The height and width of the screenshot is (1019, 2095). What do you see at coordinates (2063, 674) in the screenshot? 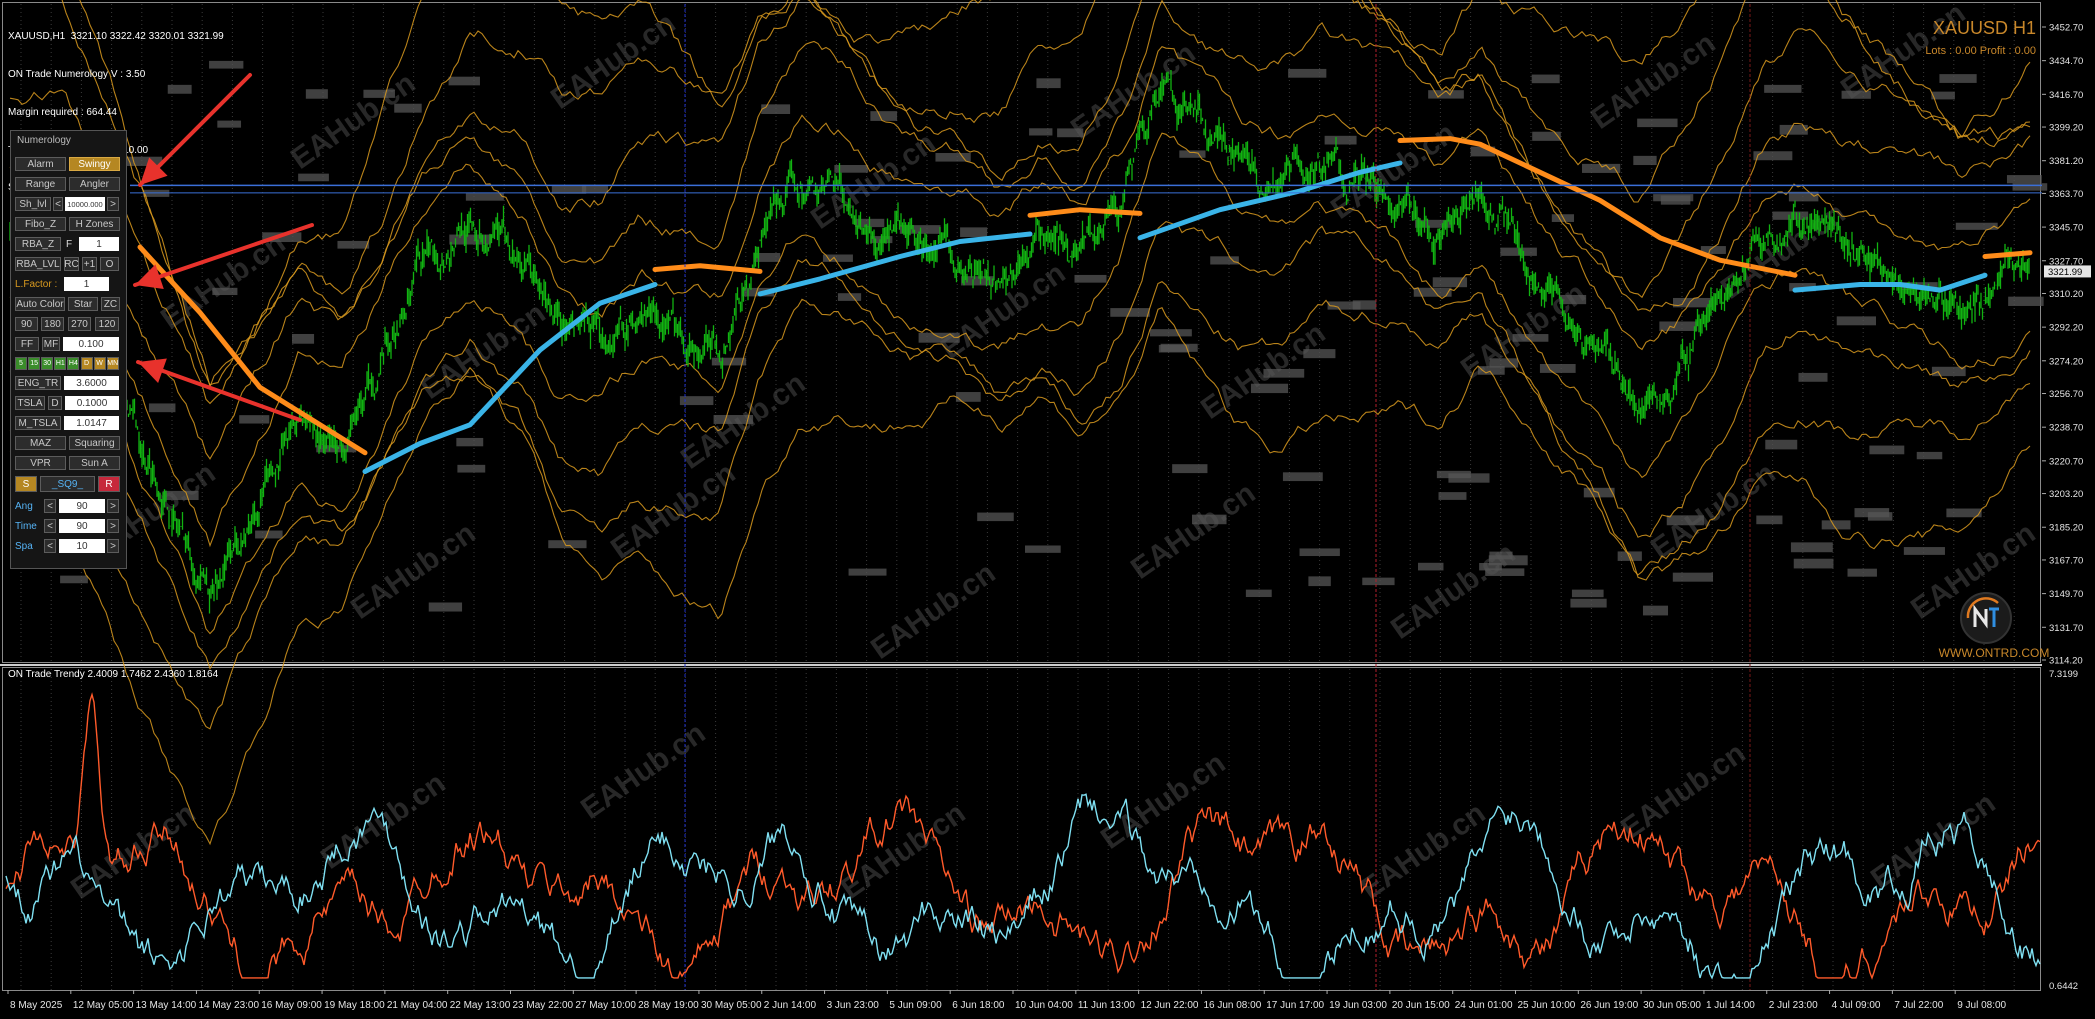
I see `indicator-max-label: 7.3199` at bounding box center [2063, 674].